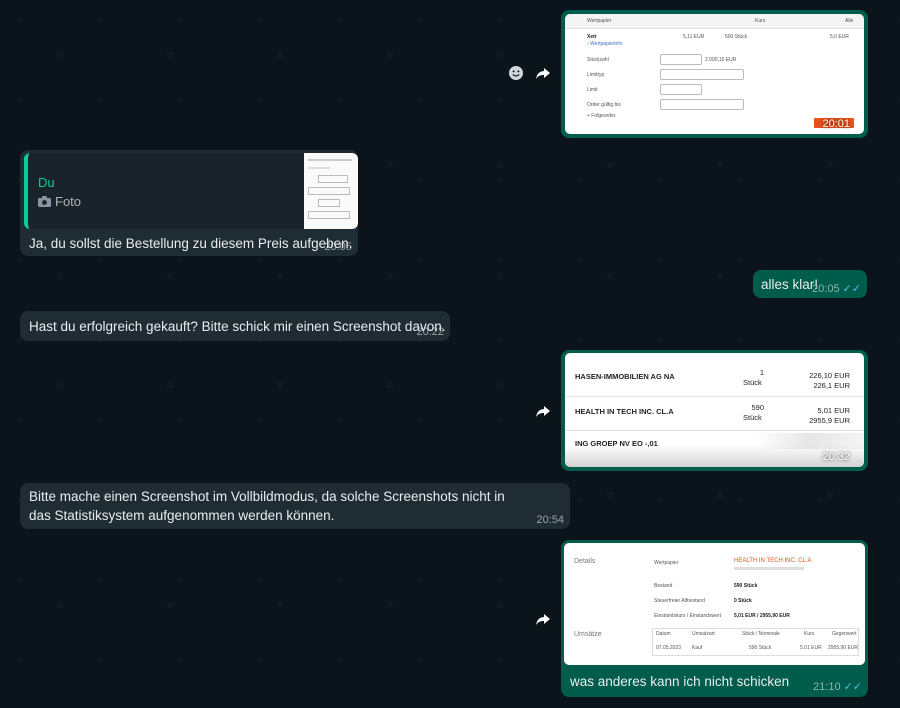 This screenshot has height=708, width=900. I want to click on message-time: 20:54, so click(550, 520).